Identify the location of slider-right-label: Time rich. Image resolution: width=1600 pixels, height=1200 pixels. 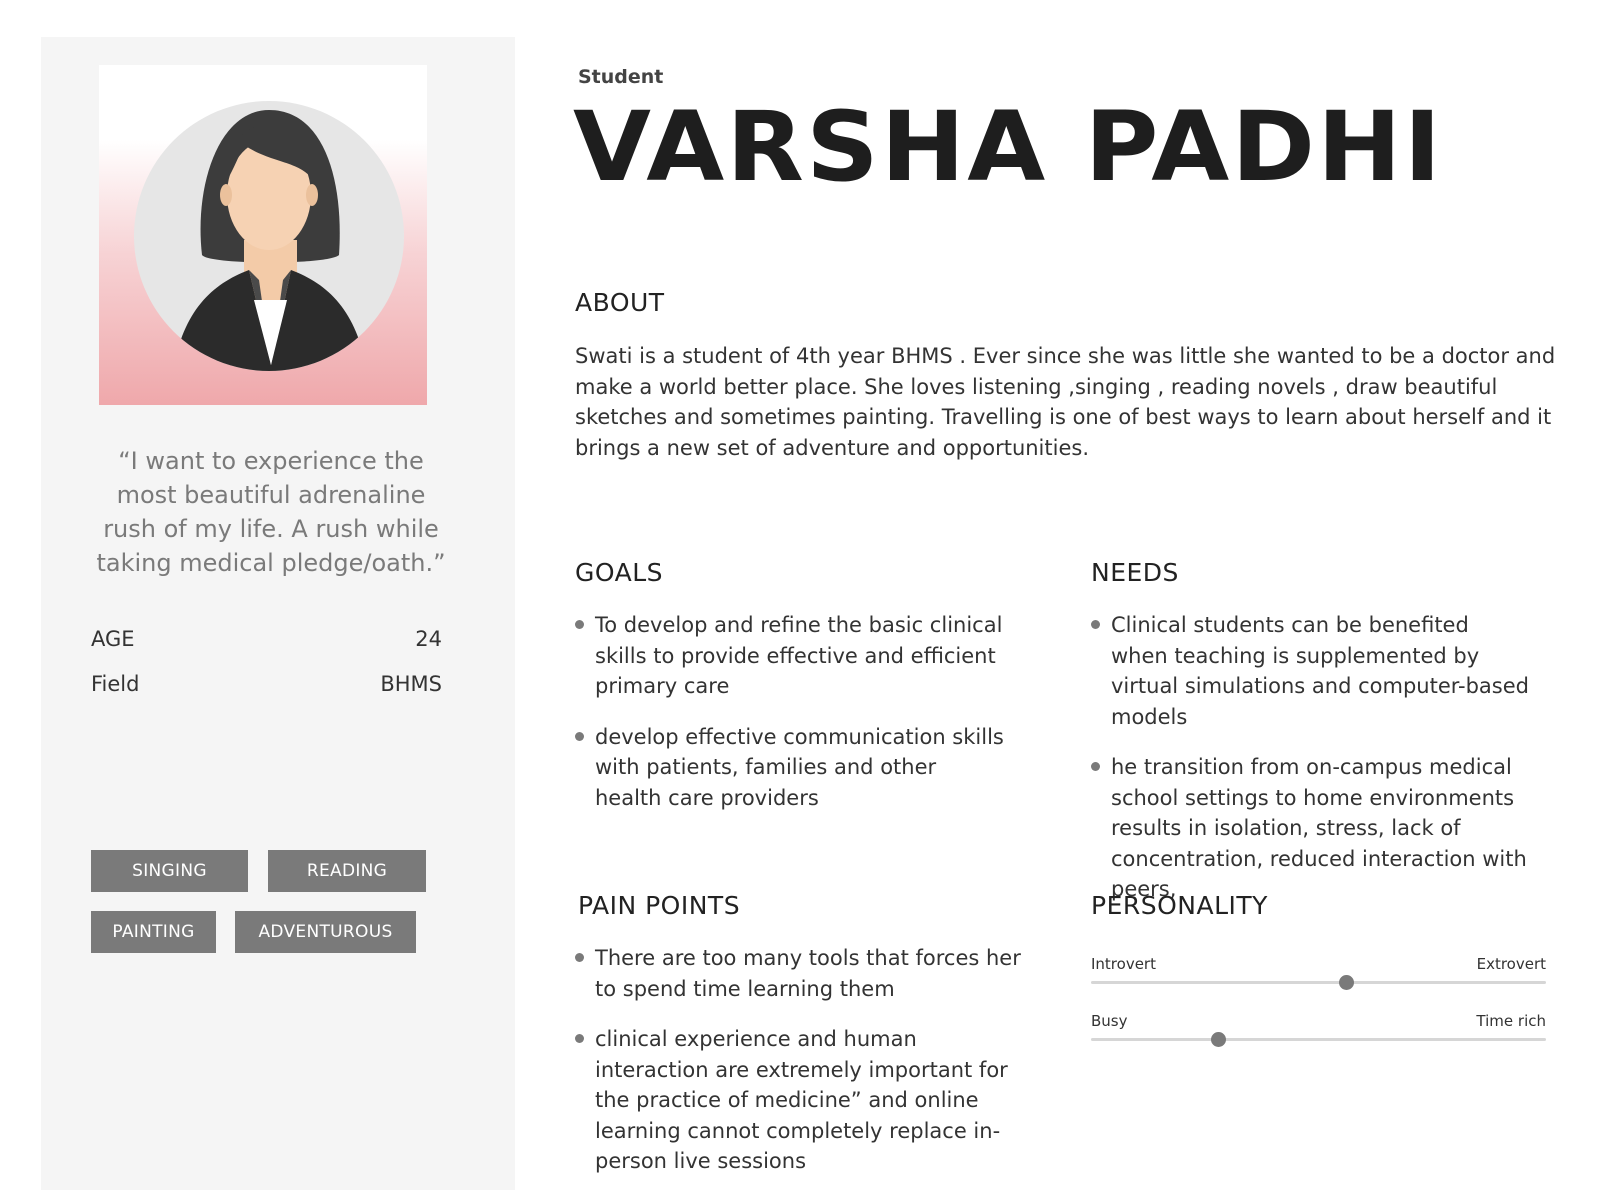
(1511, 1021).